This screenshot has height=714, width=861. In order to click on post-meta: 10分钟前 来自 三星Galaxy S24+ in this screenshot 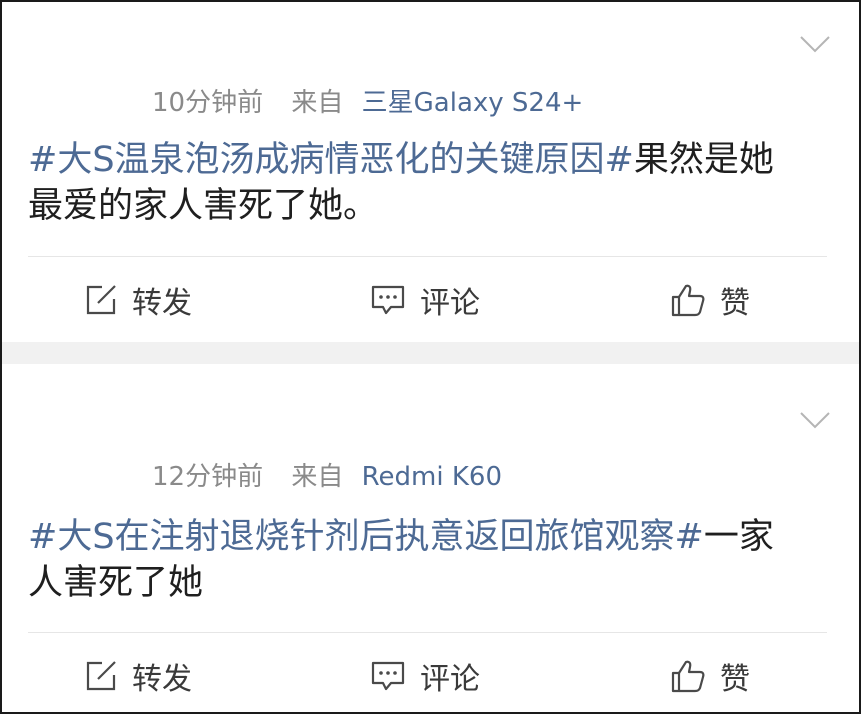, I will do `click(367, 100)`.